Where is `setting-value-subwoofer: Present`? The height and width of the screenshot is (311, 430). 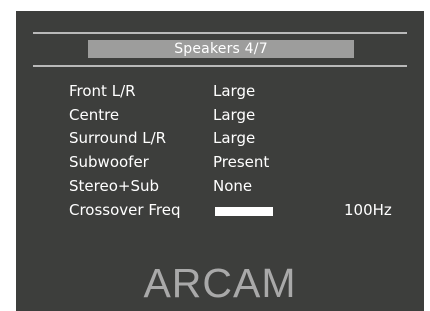 setting-value-subwoofer: Present is located at coordinates (241, 162).